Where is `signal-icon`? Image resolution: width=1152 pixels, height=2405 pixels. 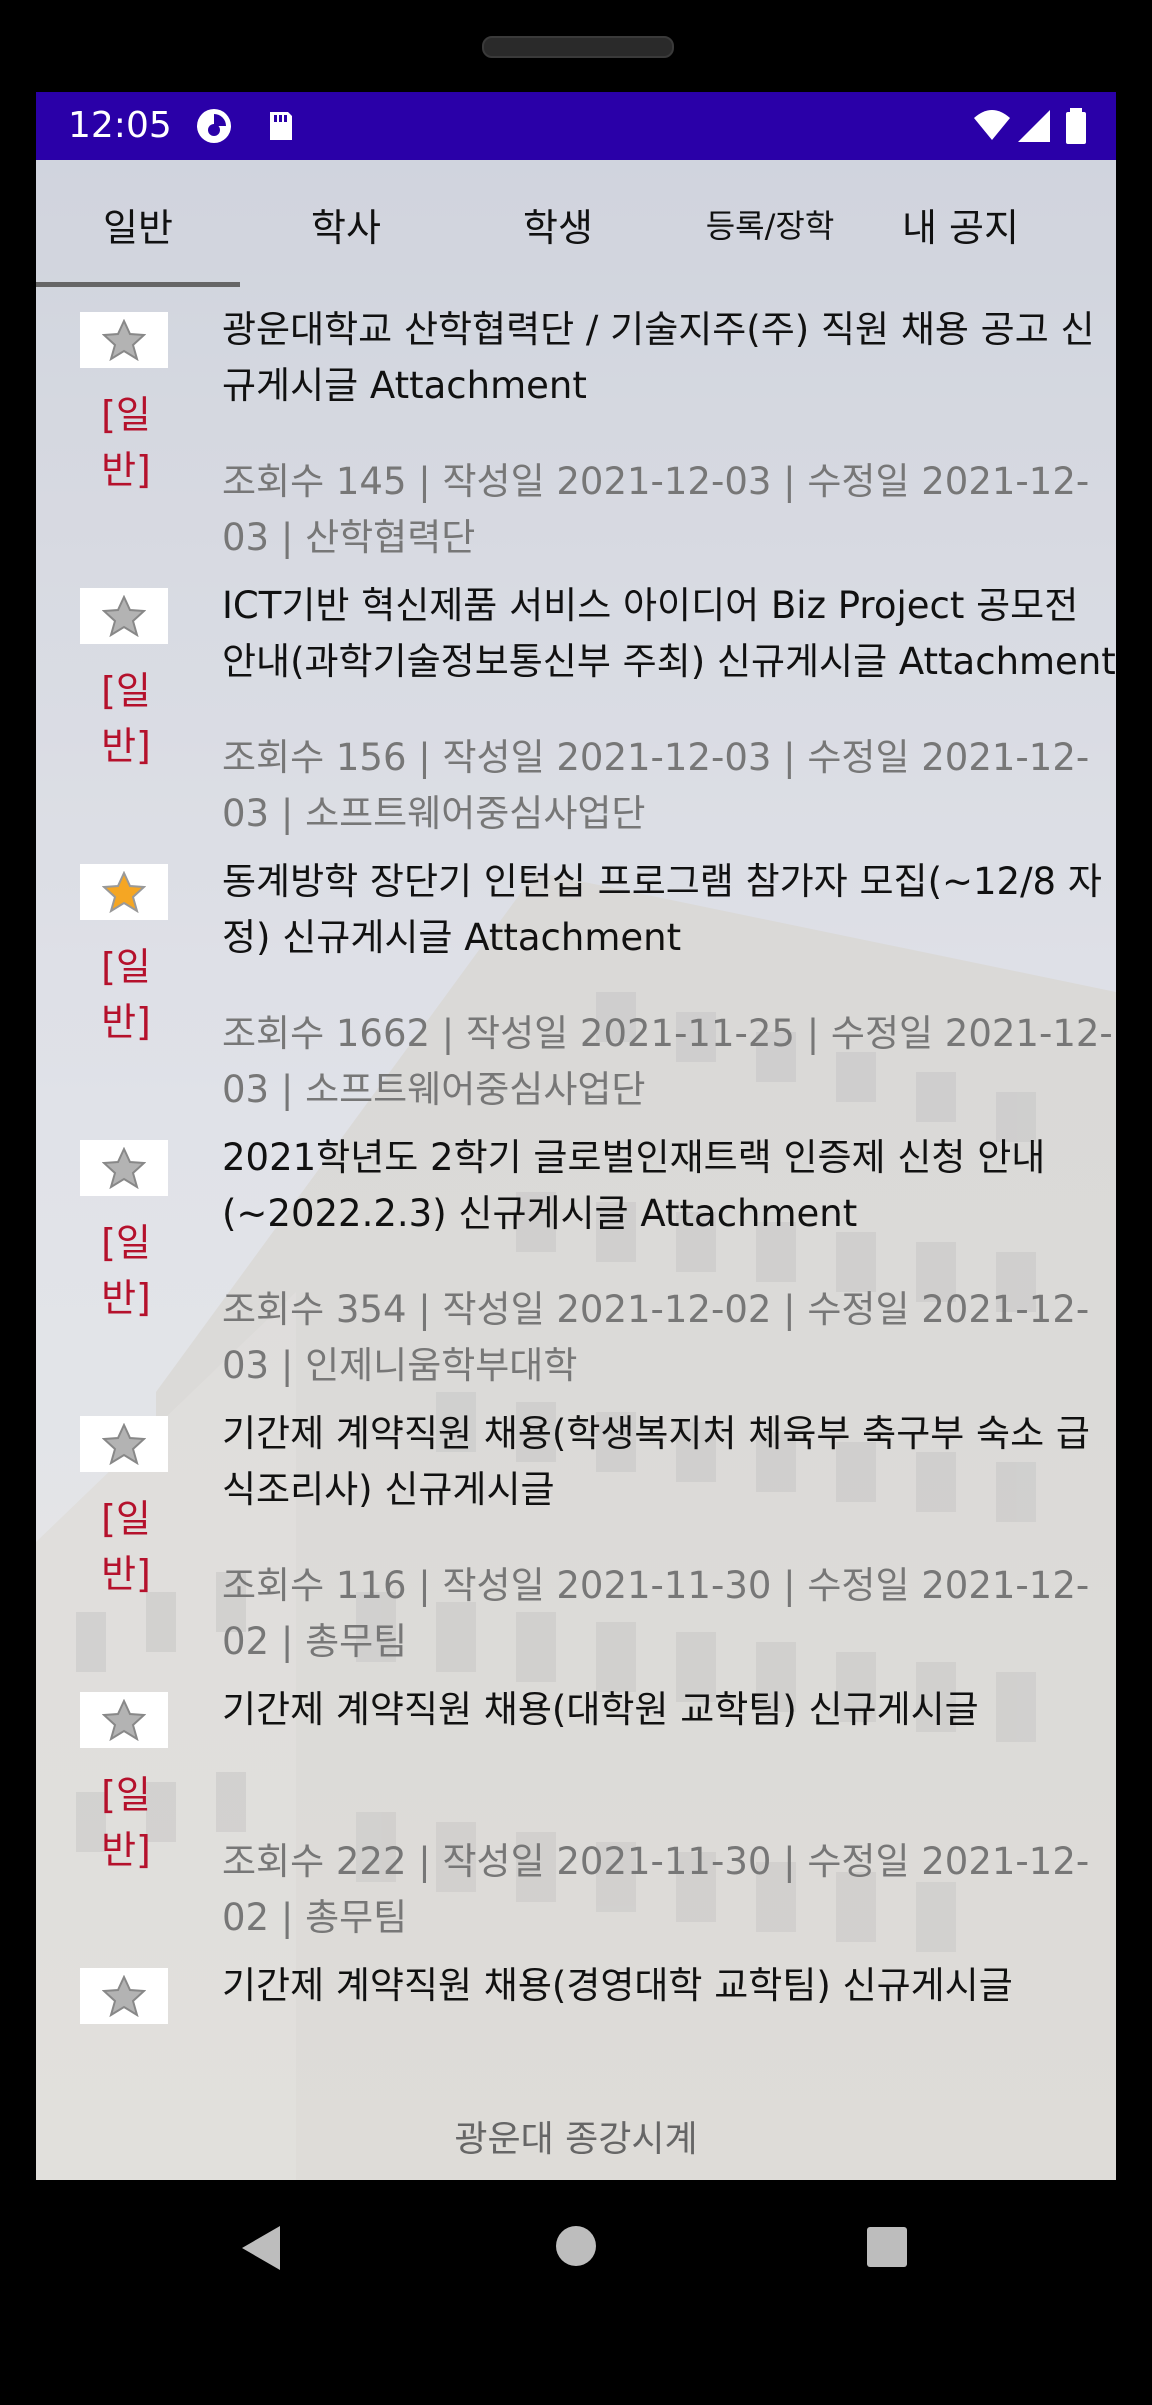 signal-icon is located at coordinates (1034, 126).